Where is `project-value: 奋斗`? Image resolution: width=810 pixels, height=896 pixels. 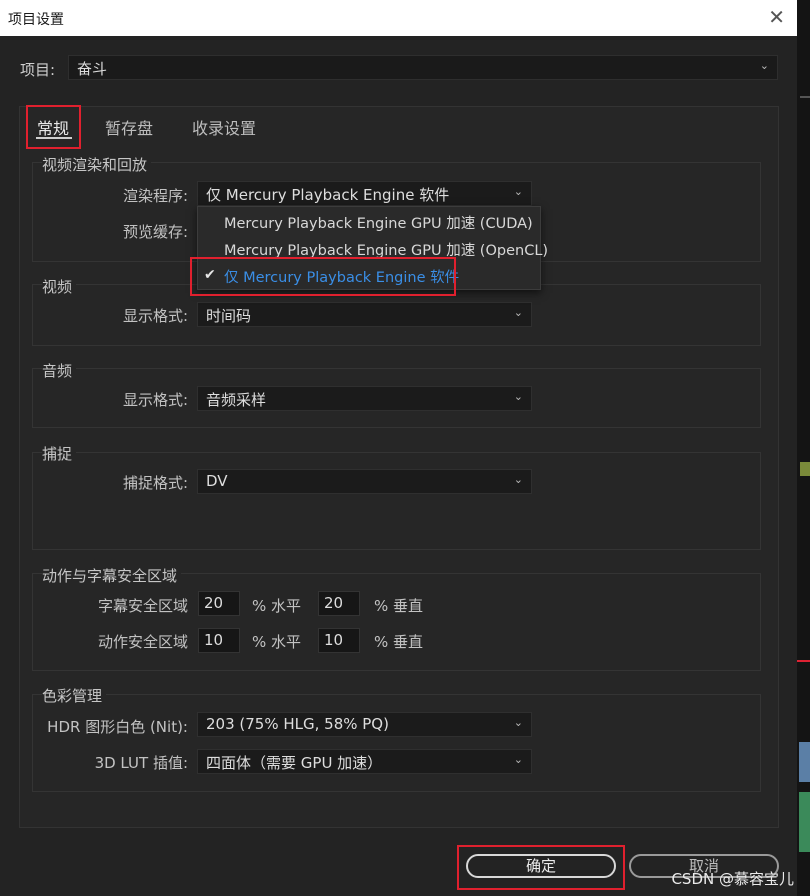
project-value: 奋斗 is located at coordinates (92, 69).